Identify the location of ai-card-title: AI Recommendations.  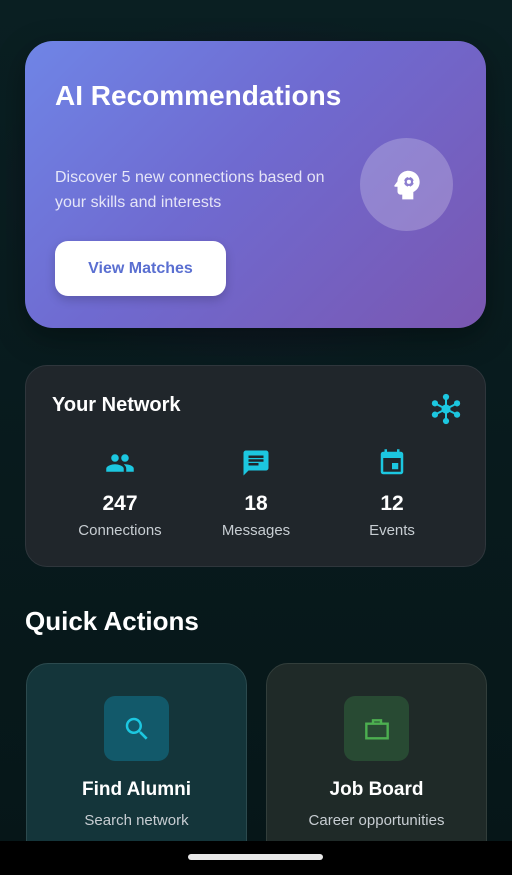
(198, 95).